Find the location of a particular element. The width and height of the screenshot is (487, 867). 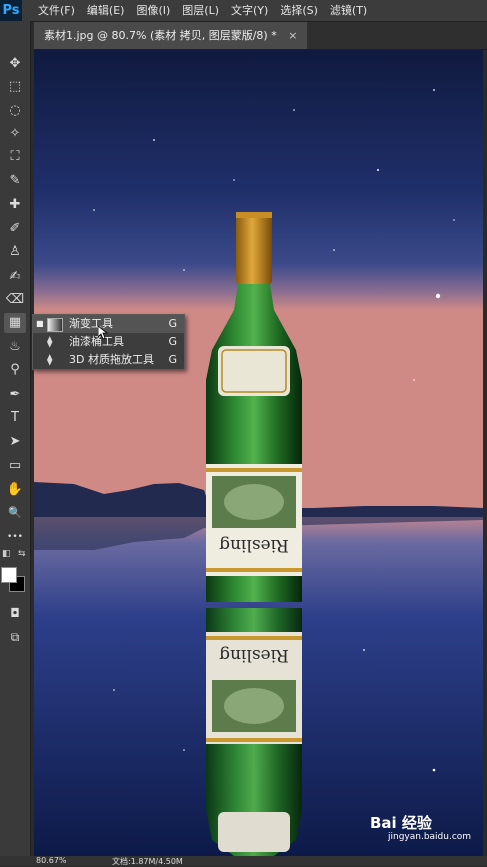

dodge-tool-icon: ⚲ is located at coordinates (15, 370).